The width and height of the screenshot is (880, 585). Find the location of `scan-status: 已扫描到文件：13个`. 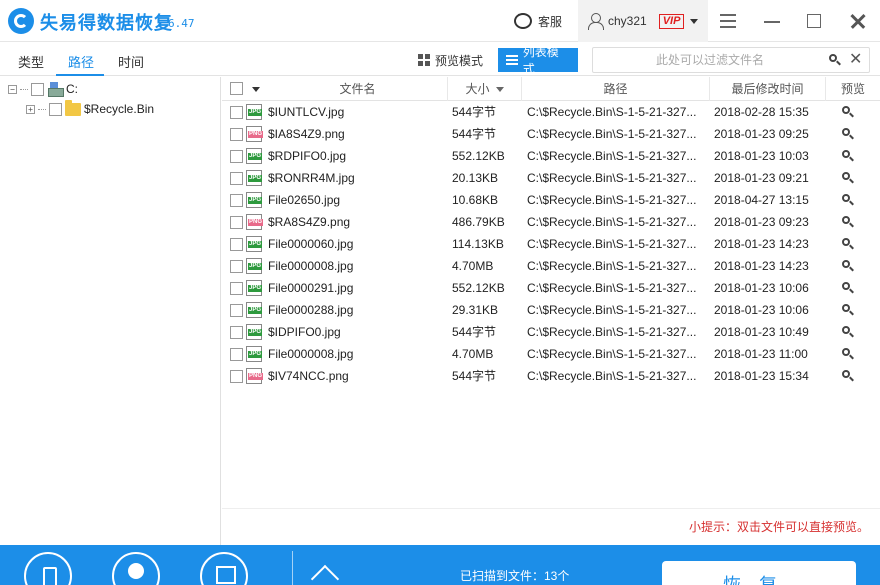

scan-status: 已扫描到文件：13个 is located at coordinates (515, 576).